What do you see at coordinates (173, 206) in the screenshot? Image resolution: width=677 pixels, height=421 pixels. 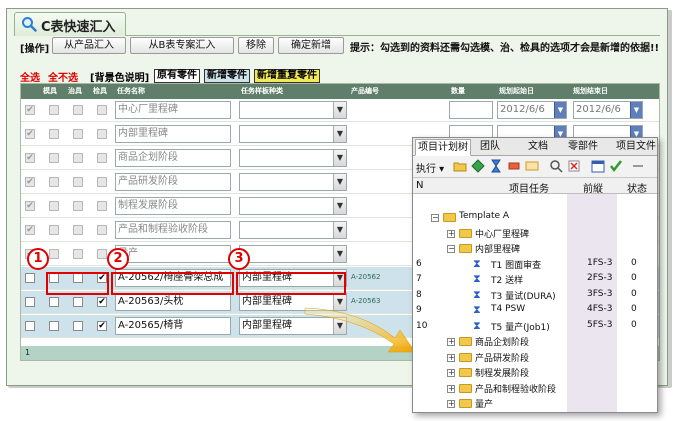 I see `task-name-field: 制程发展阶段` at bounding box center [173, 206].